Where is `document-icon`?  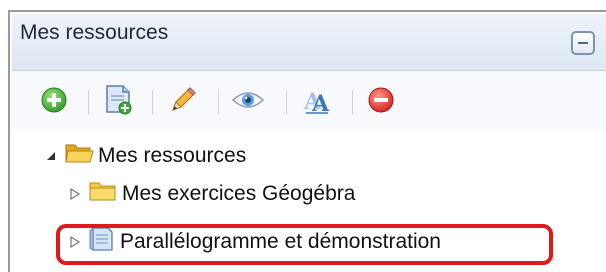 document-icon is located at coordinates (102, 242).